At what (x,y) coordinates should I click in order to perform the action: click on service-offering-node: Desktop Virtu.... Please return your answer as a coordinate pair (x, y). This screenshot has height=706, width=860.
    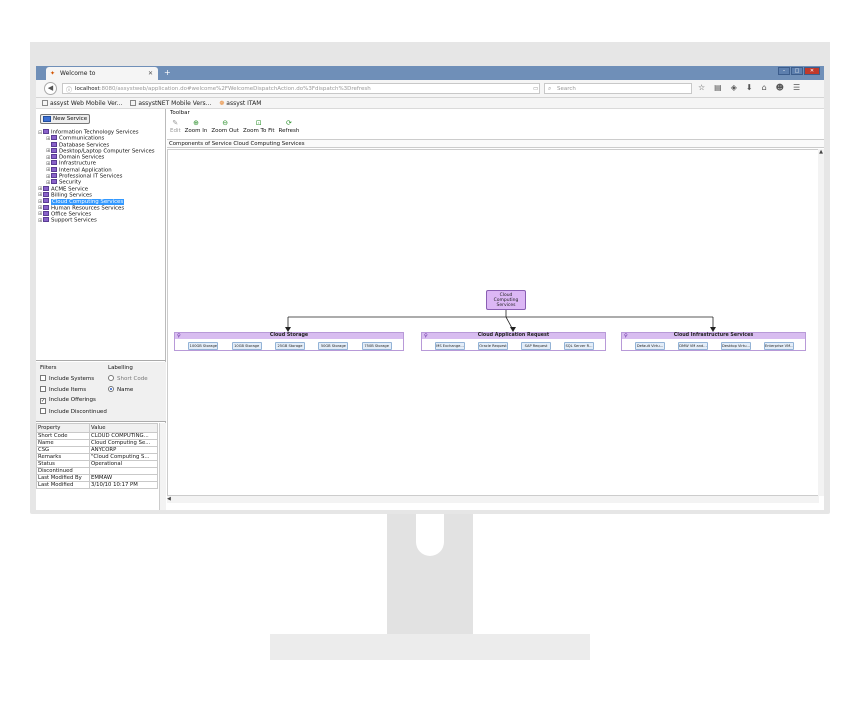
    Looking at the image, I should click on (736, 346).